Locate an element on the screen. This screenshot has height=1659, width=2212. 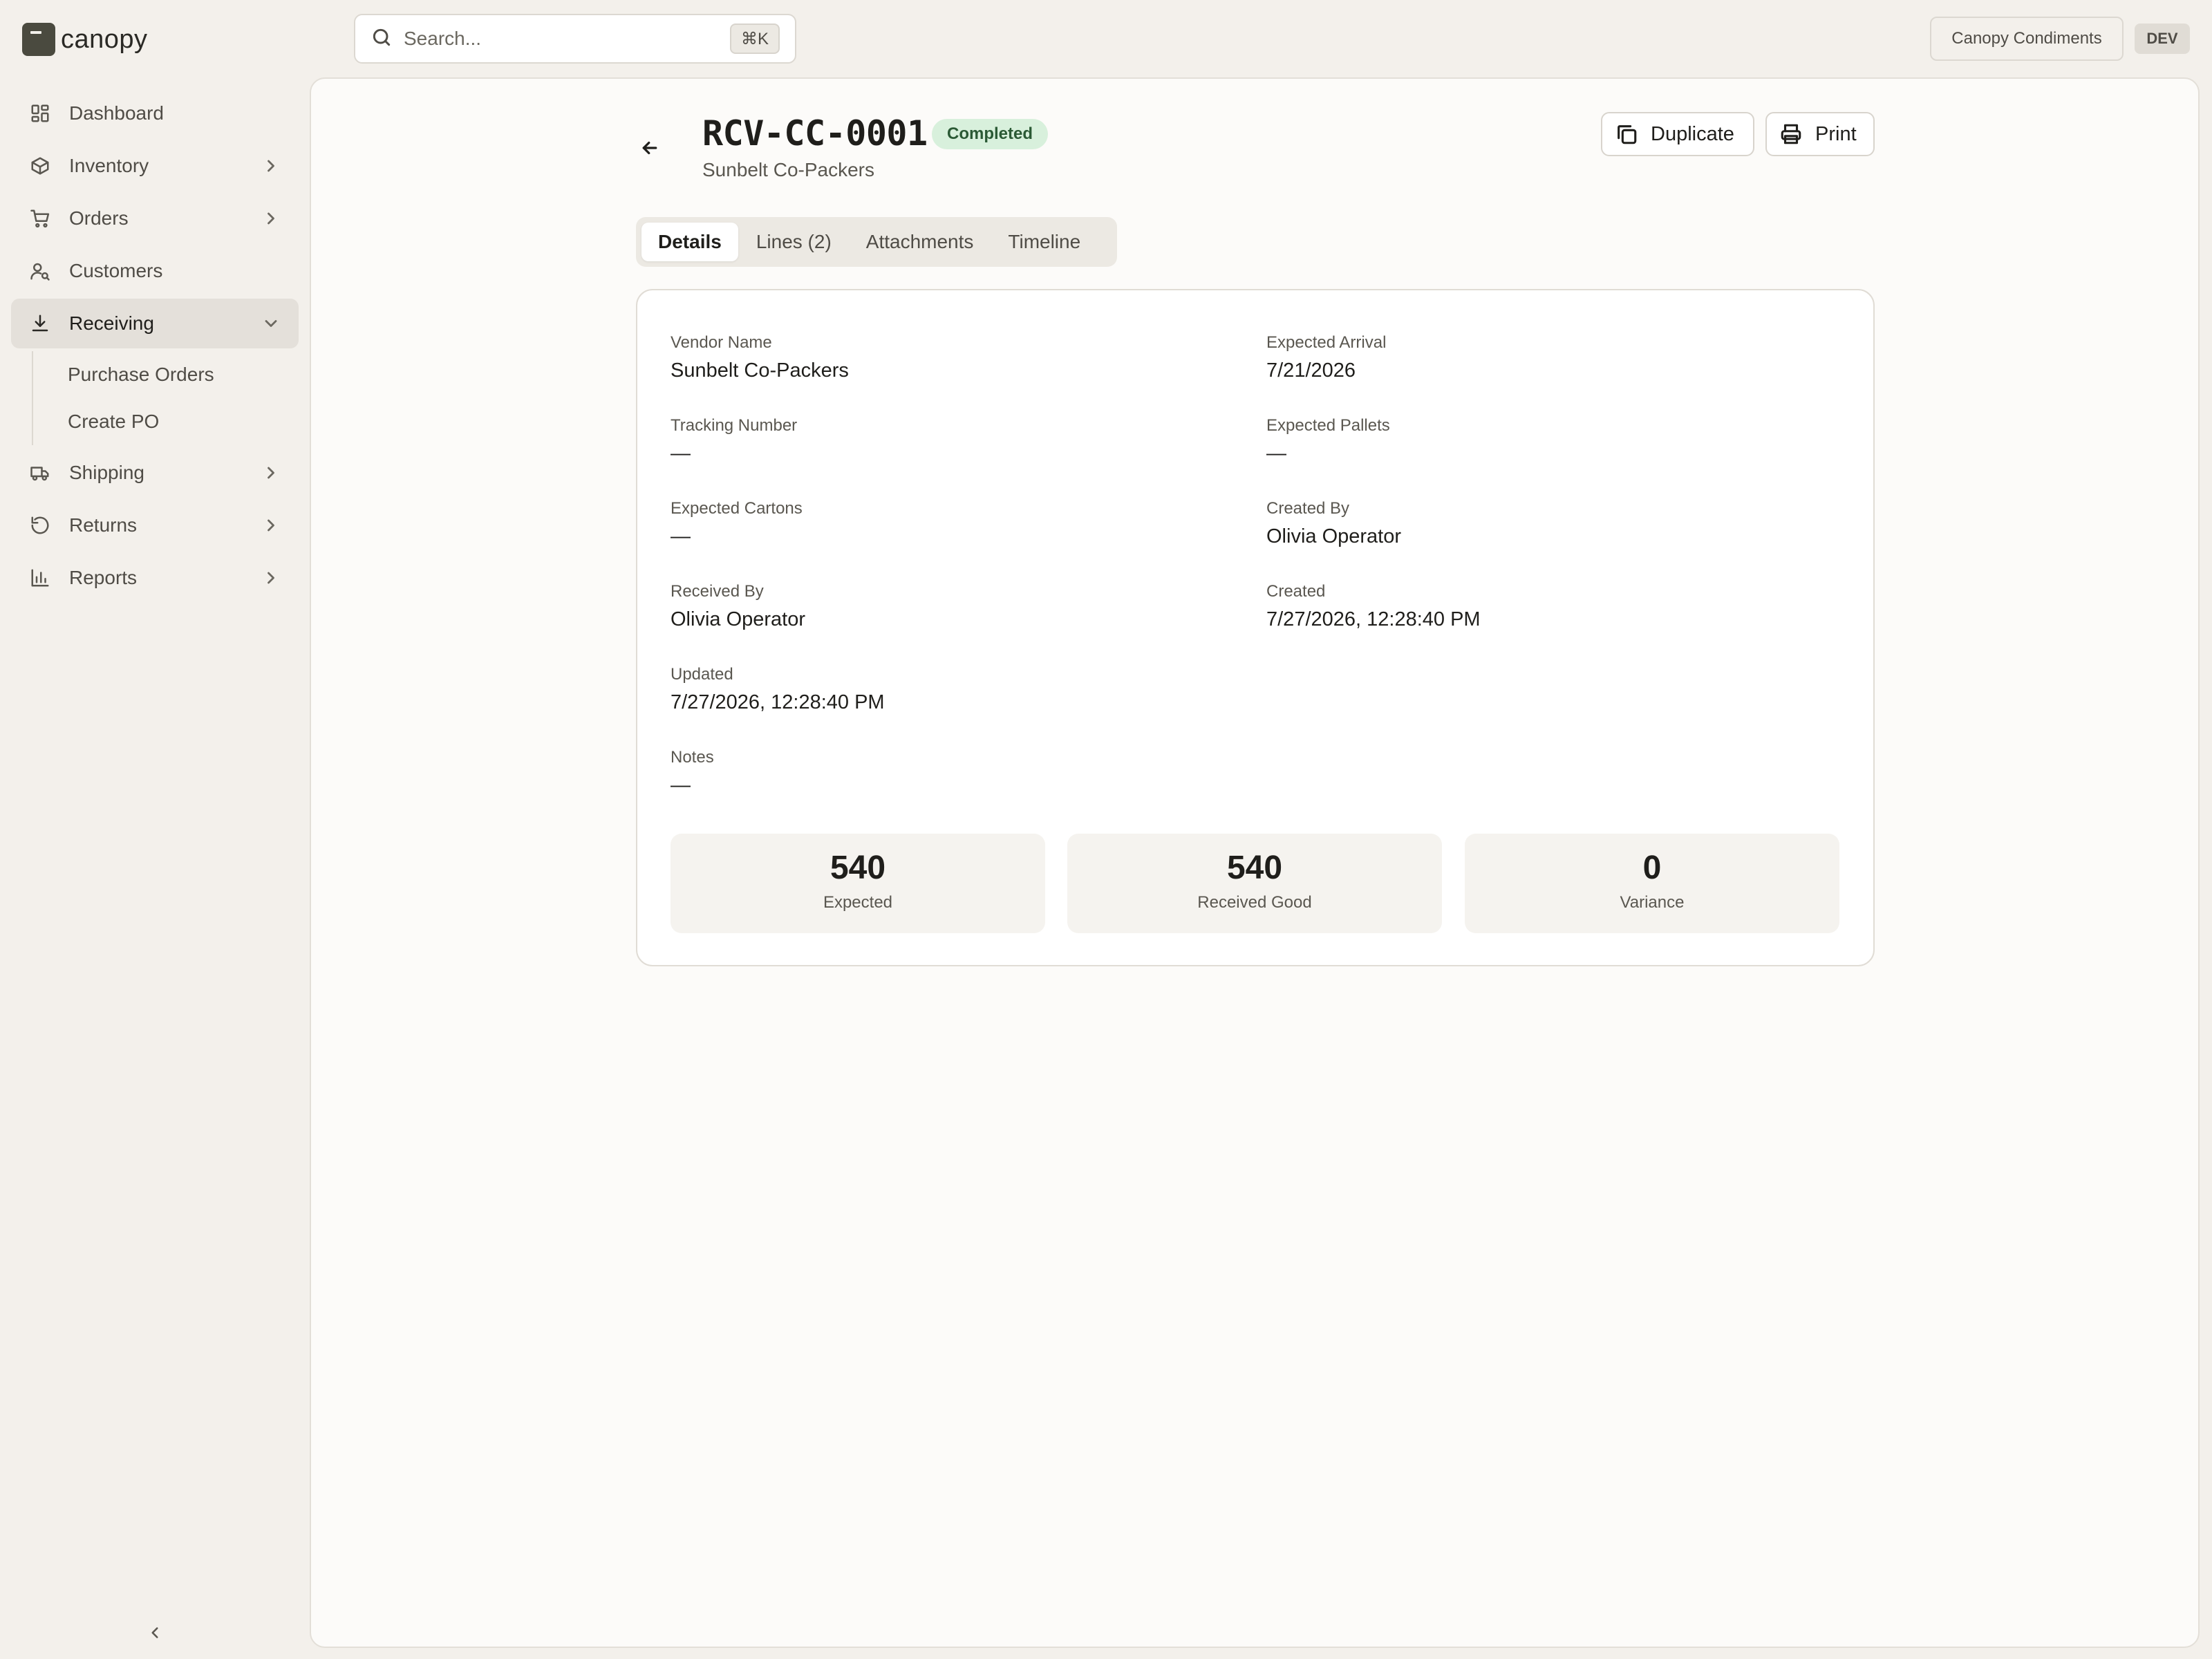
duplicate-button: Duplicate is located at coordinates (1677, 134).